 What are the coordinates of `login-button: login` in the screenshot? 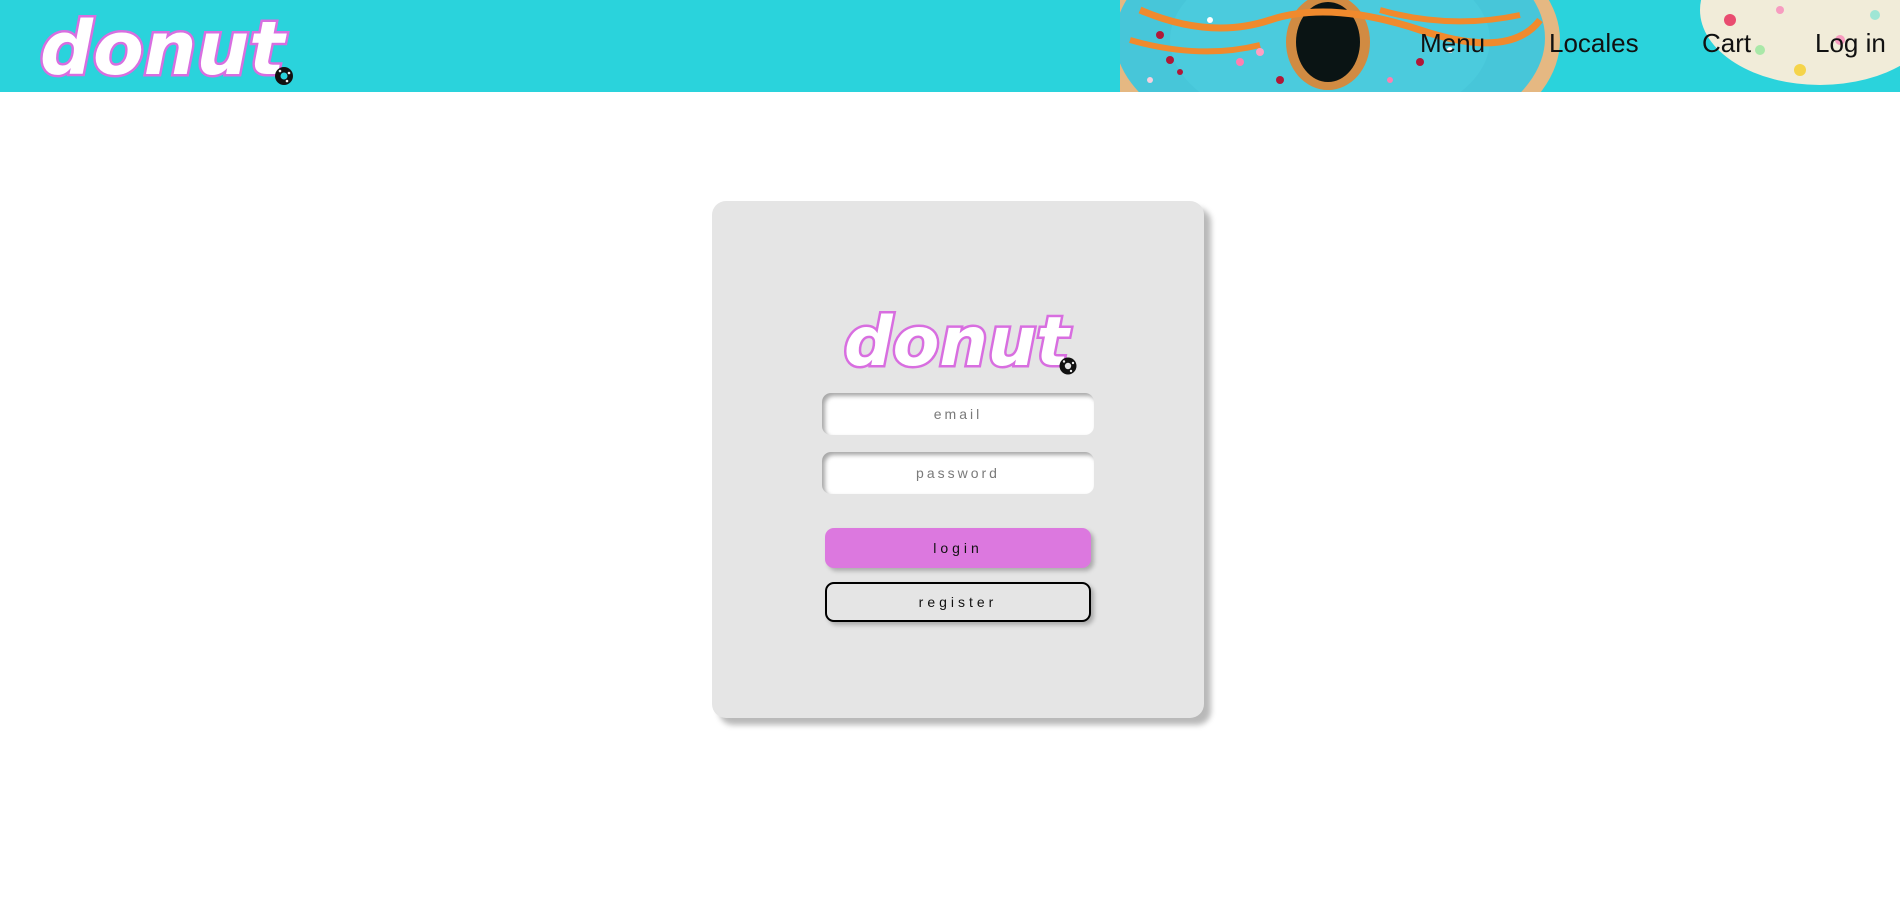 It's located at (958, 548).